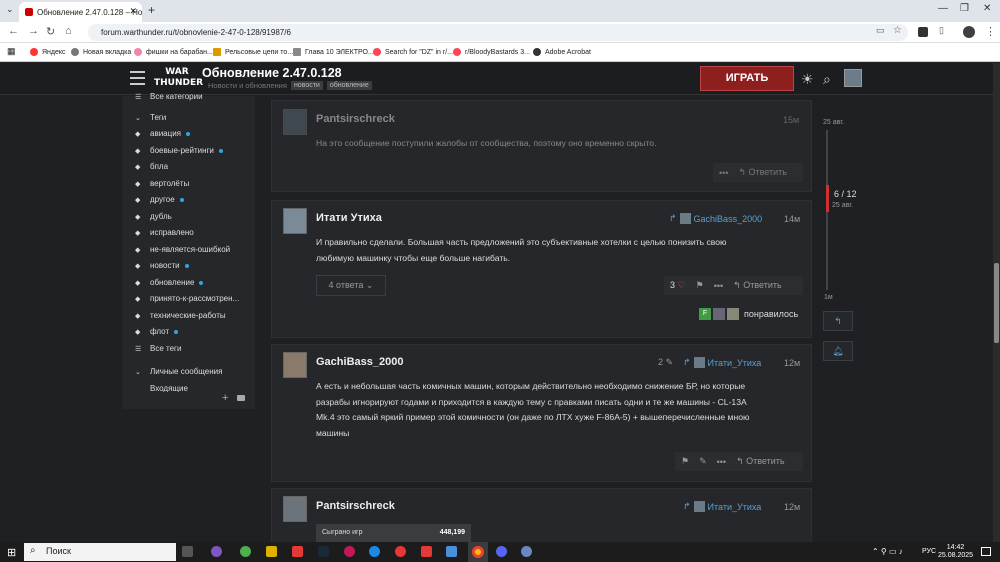  What do you see at coordinates (241, 398) in the screenshot?
I see `keyboard-icon` at bounding box center [241, 398].